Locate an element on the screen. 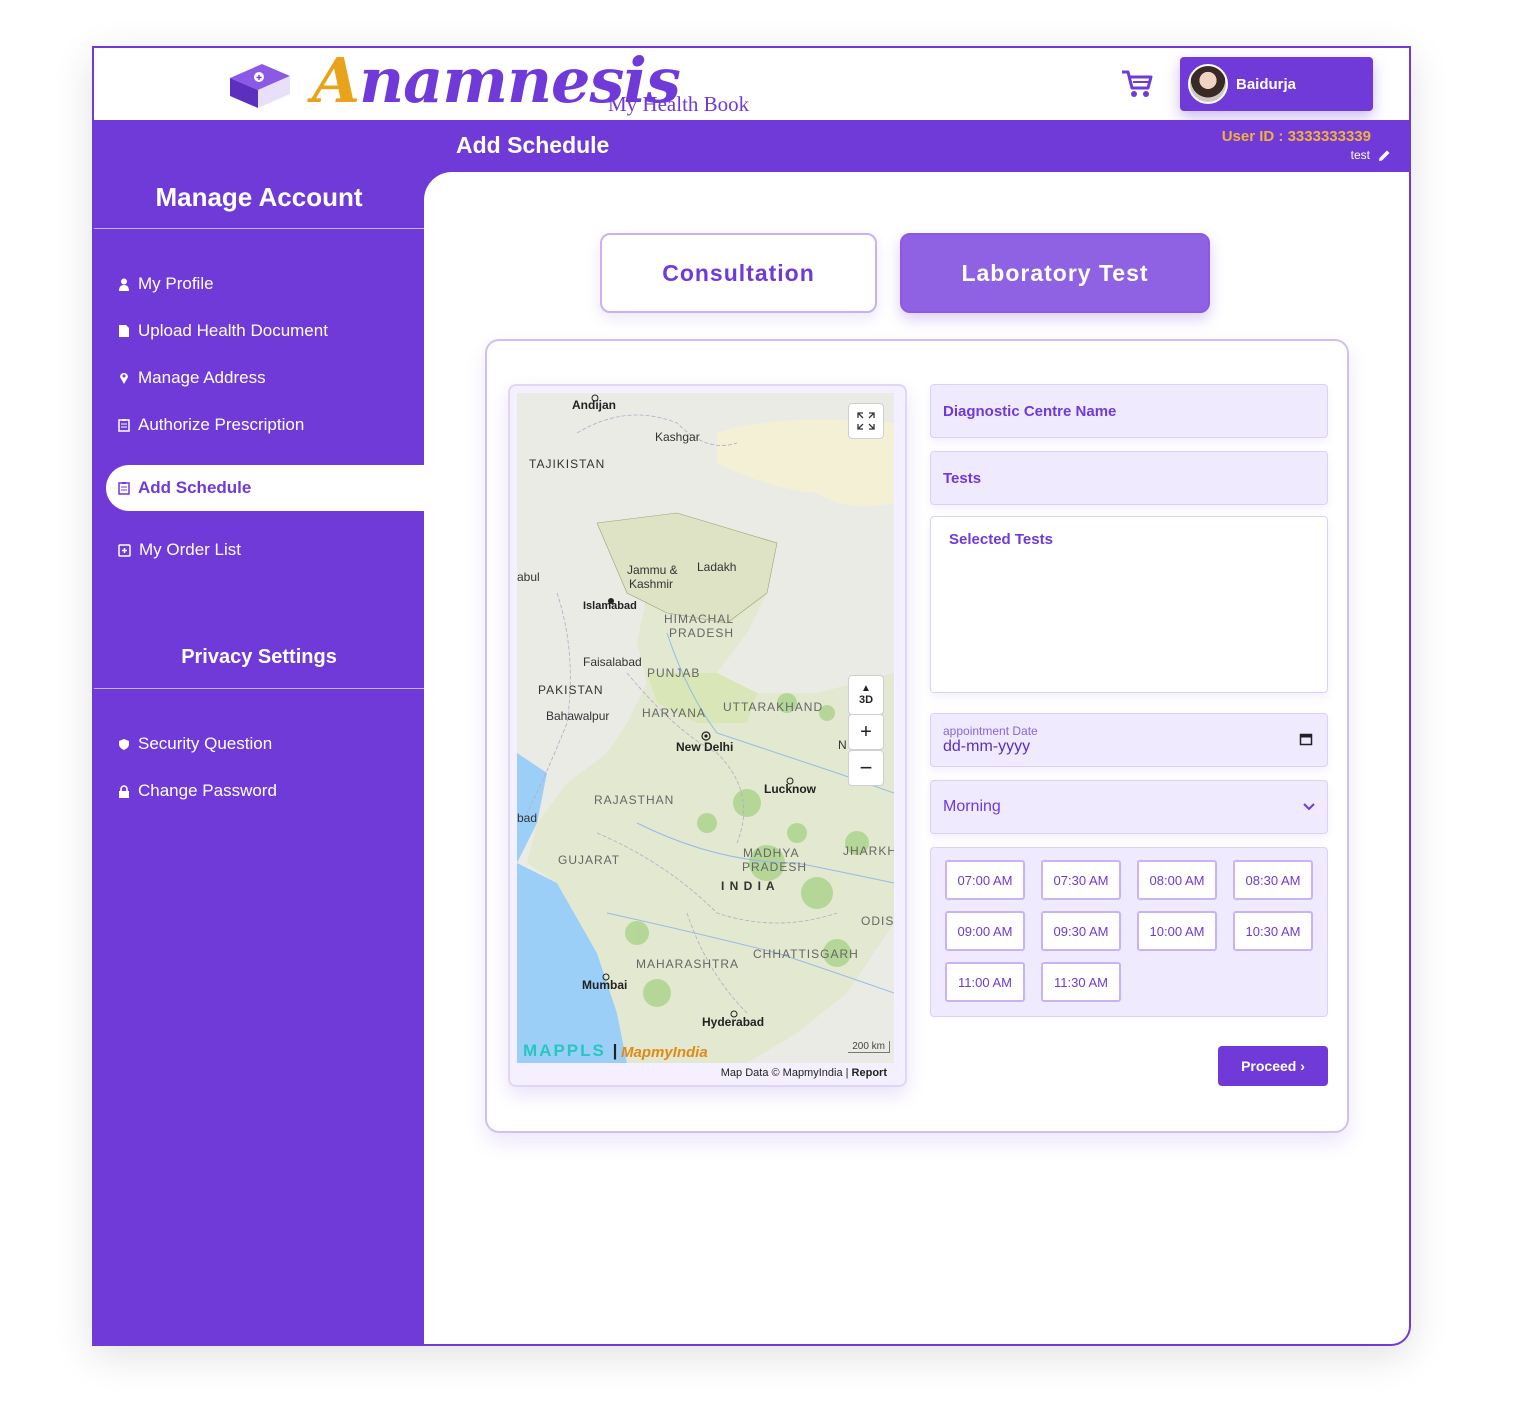 The image size is (1513, 1422). sidebar-item-authorize-prescription: Authorize Prescription is located at coordinates (265, 425).